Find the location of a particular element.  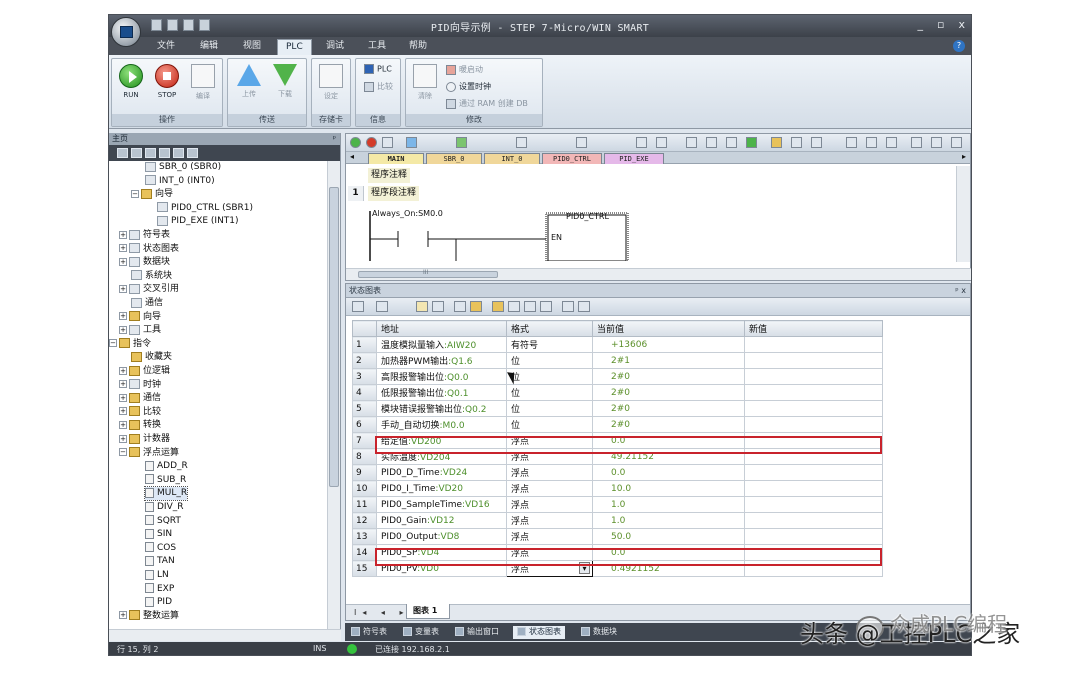

read-forced-icon is located at coordinates (546, 306).